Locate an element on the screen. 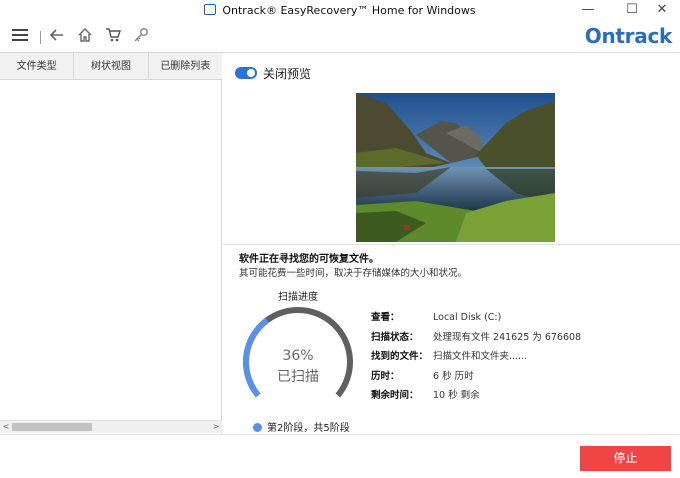 The height and width of the screenshot is (478, 680). detail-value: 处理现有文件 241625 为 676608 is located at coordinates (507, 337).